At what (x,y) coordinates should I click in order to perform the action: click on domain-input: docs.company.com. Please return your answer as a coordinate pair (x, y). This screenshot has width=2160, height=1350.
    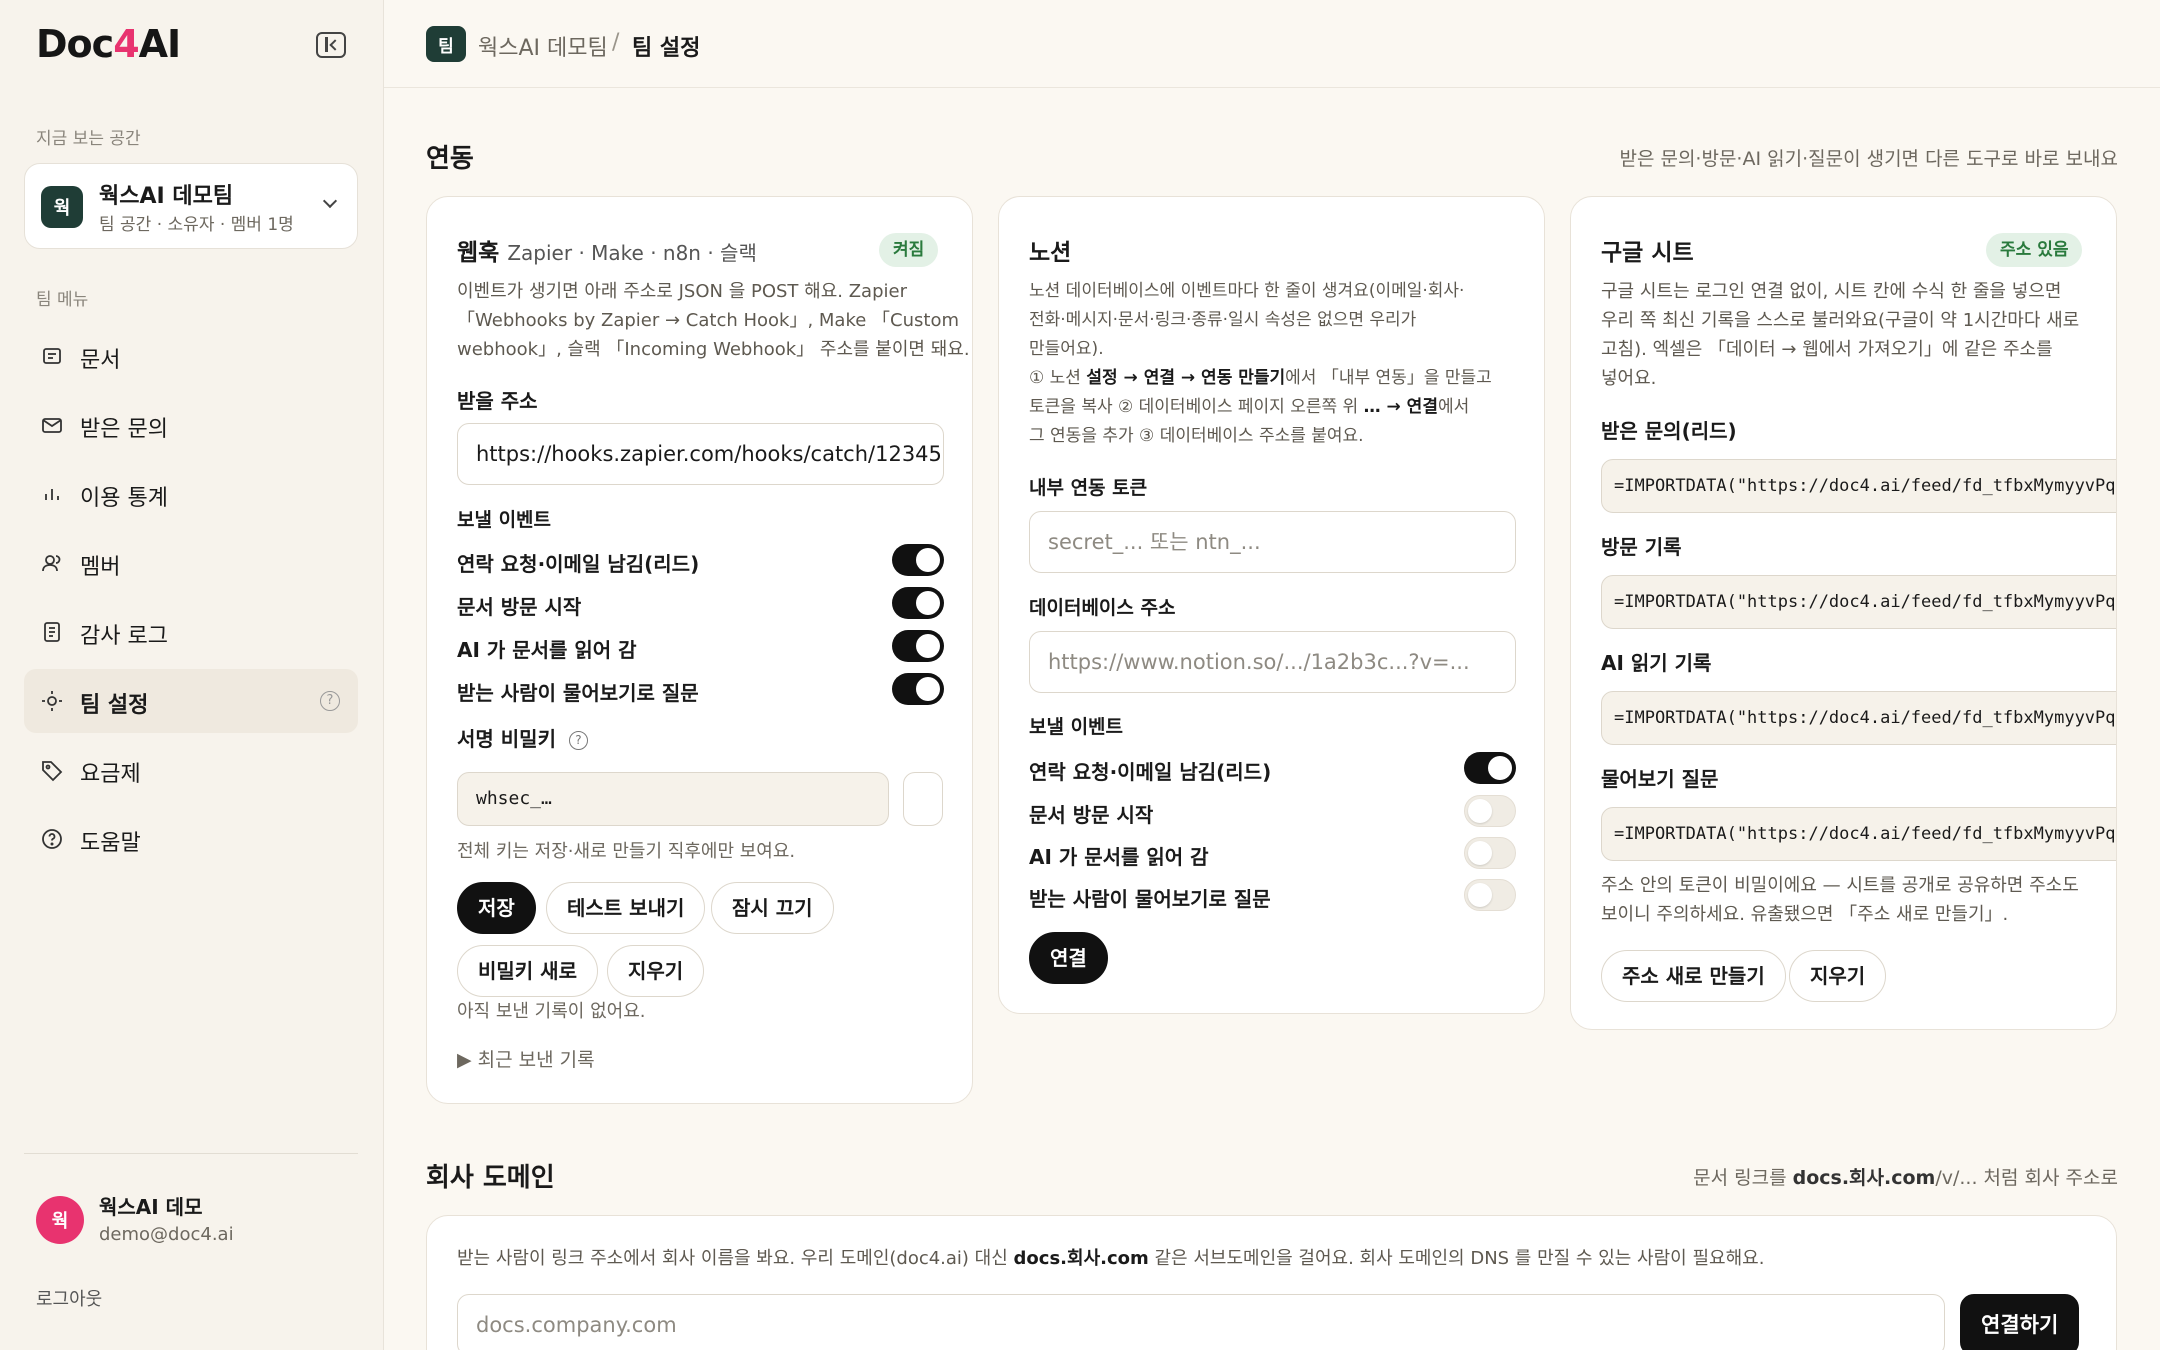
    Looking at the image, I should click on (1201, 1322).